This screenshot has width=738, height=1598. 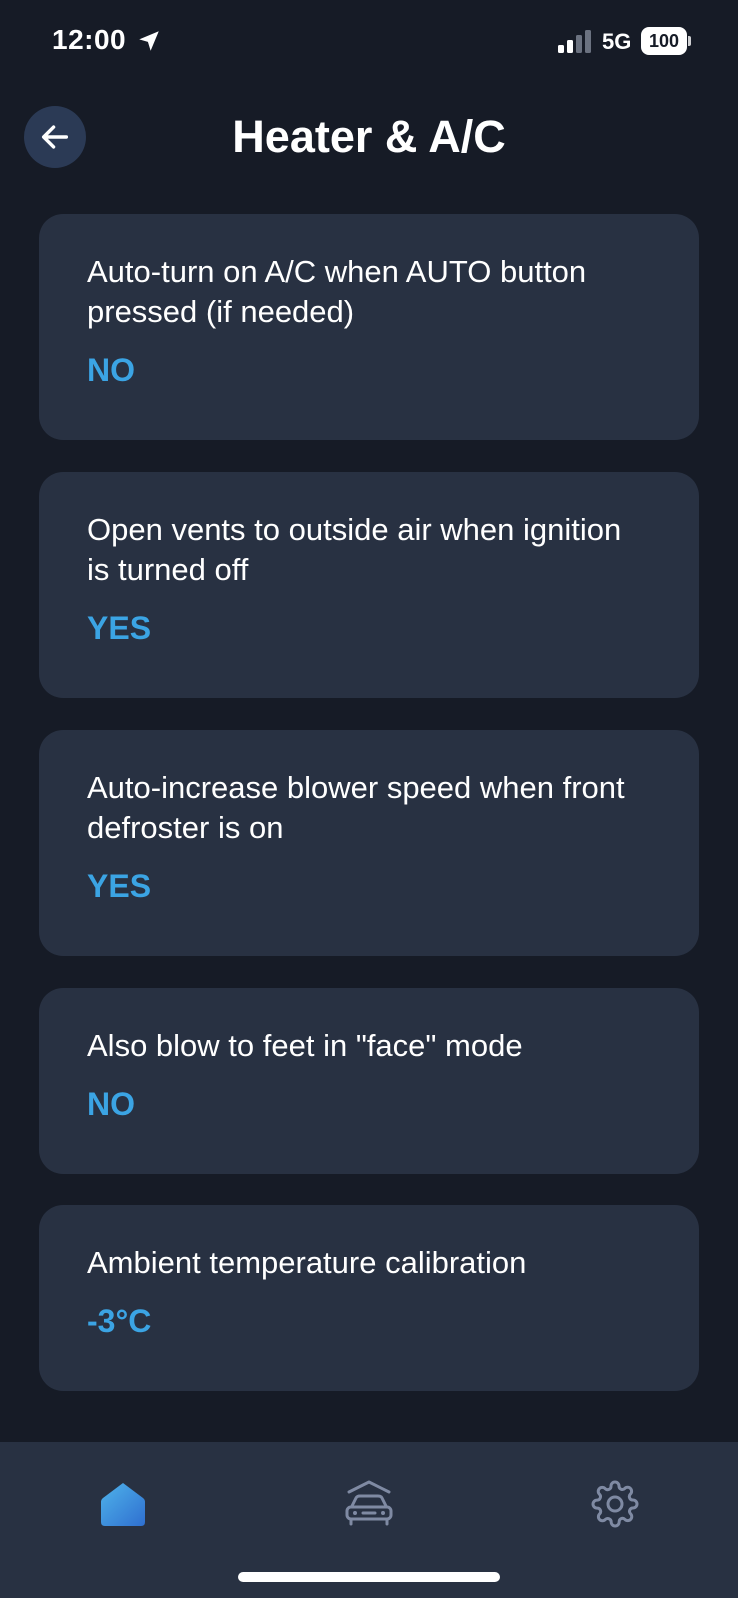 I want to click on battery-level: 100, so click(x=664, y=41).